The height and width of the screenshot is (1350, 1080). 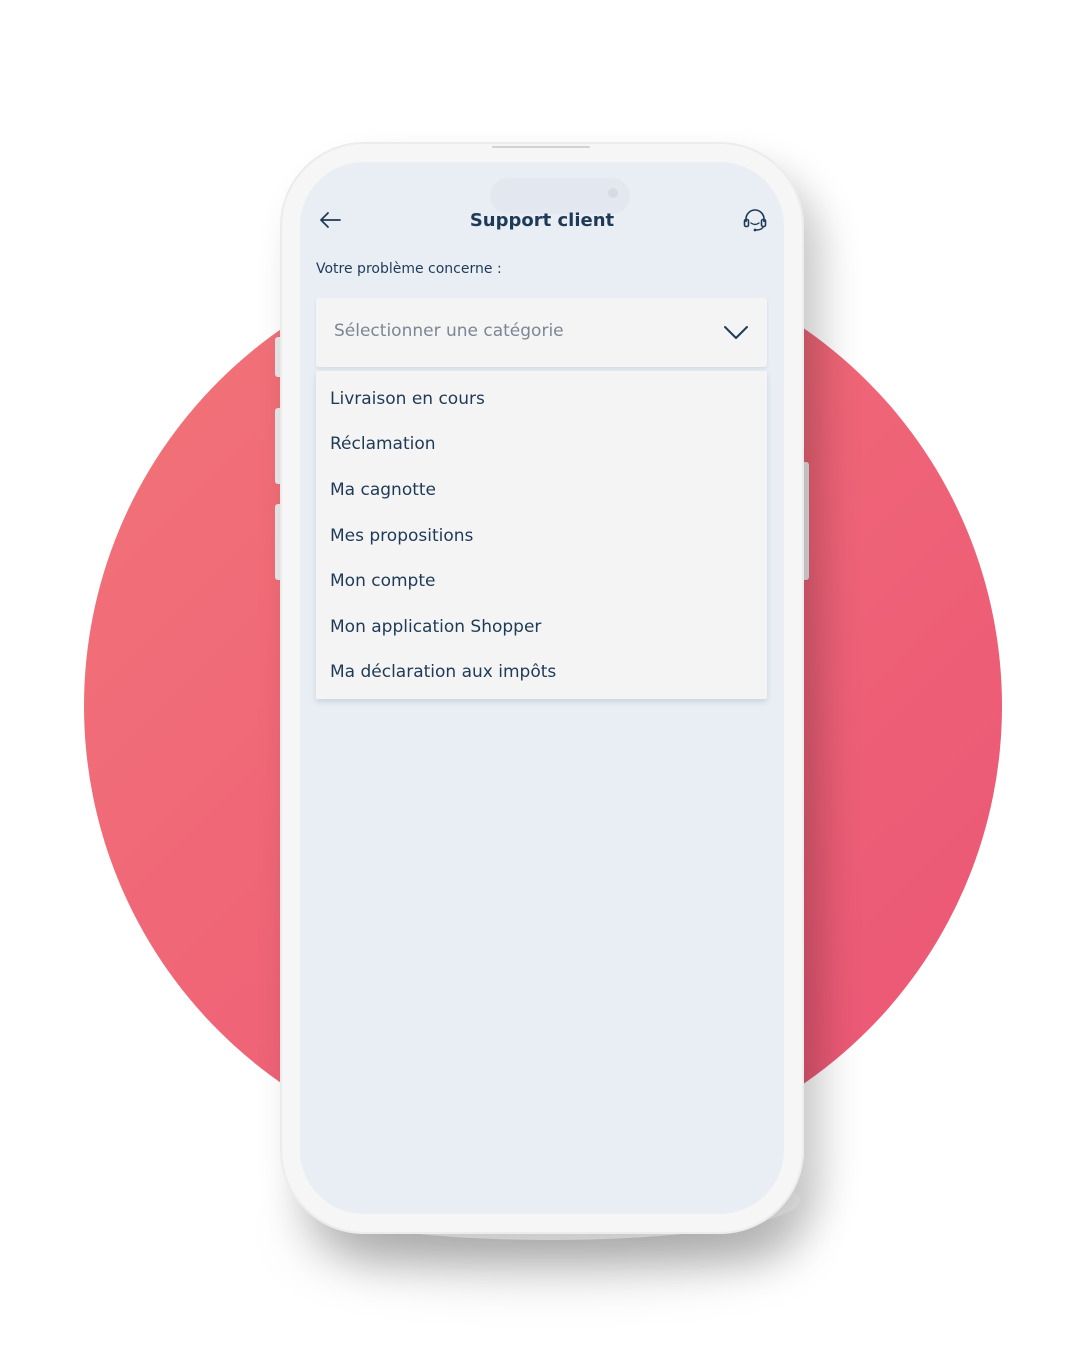 What do you see at coordinates (383, 444) in the screenshot?
I see `dropdown-option: Réclamation` at bounding box center [383, 444].